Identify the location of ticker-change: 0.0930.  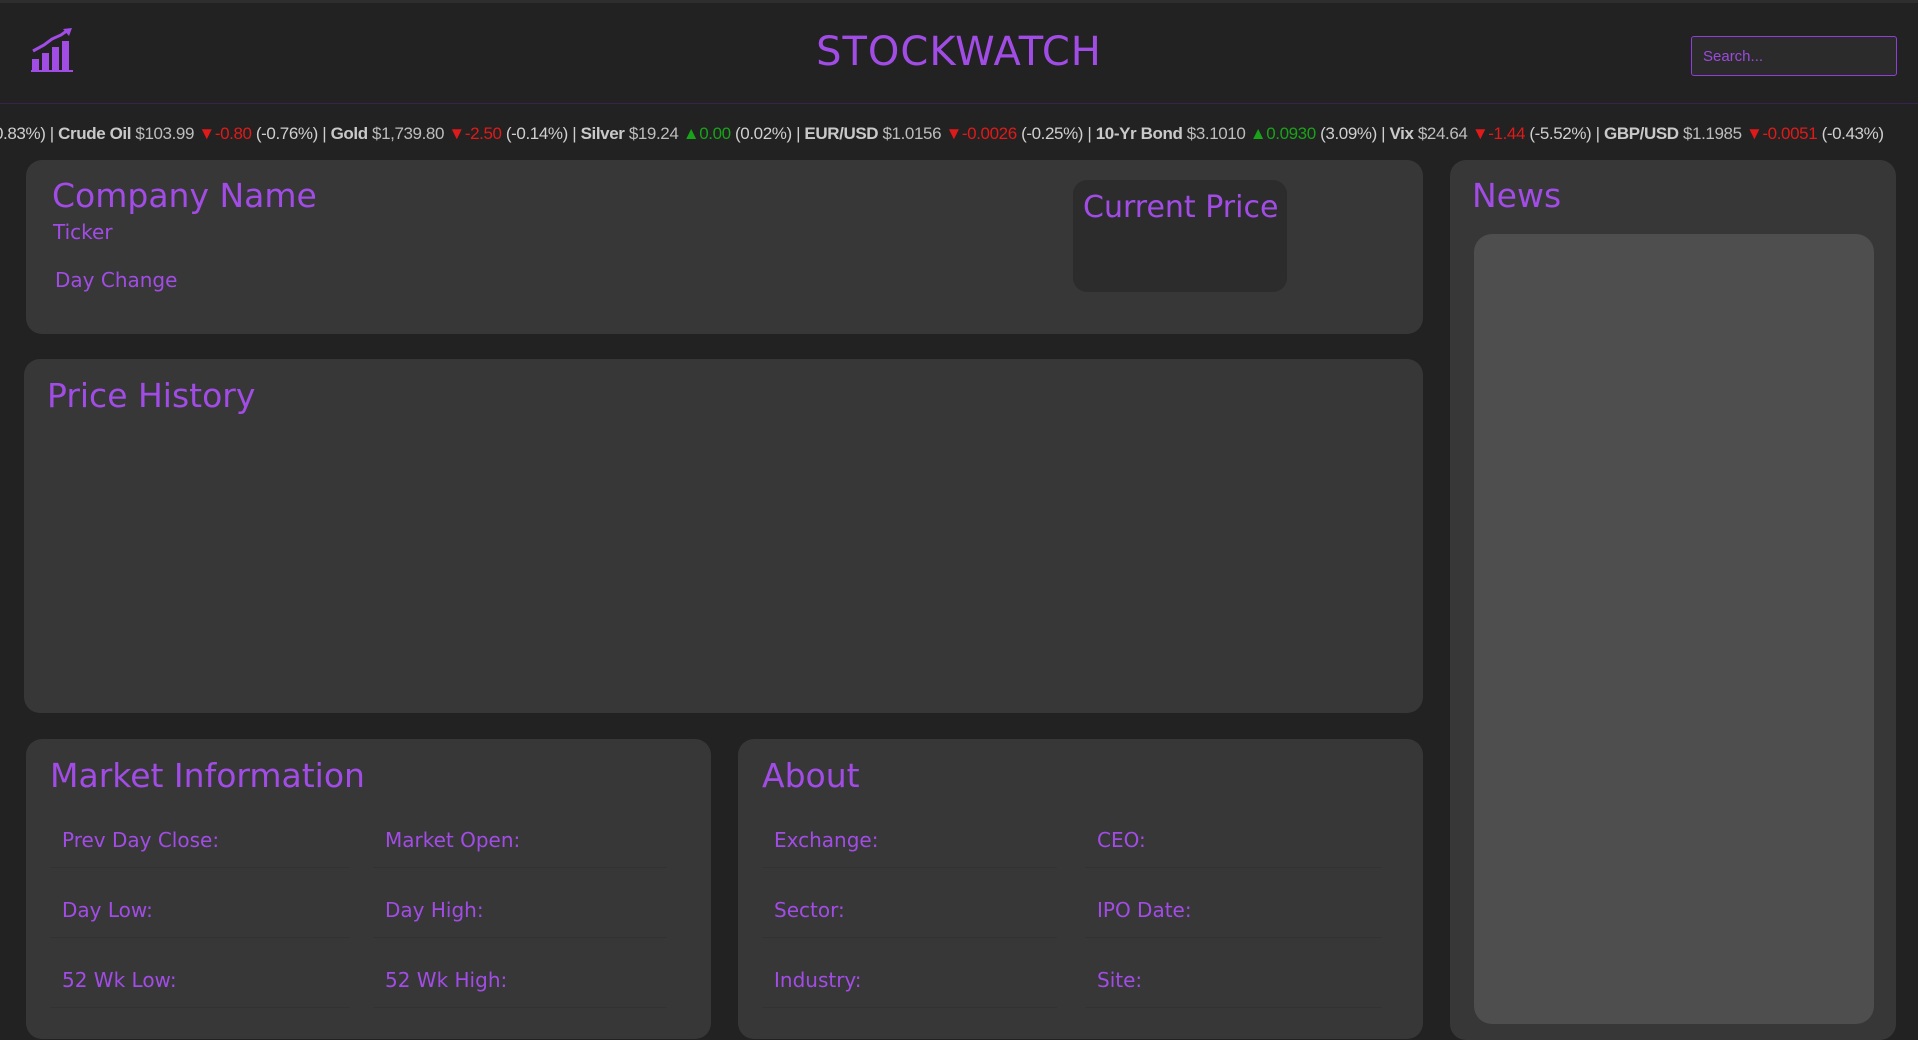
(1291, 133).